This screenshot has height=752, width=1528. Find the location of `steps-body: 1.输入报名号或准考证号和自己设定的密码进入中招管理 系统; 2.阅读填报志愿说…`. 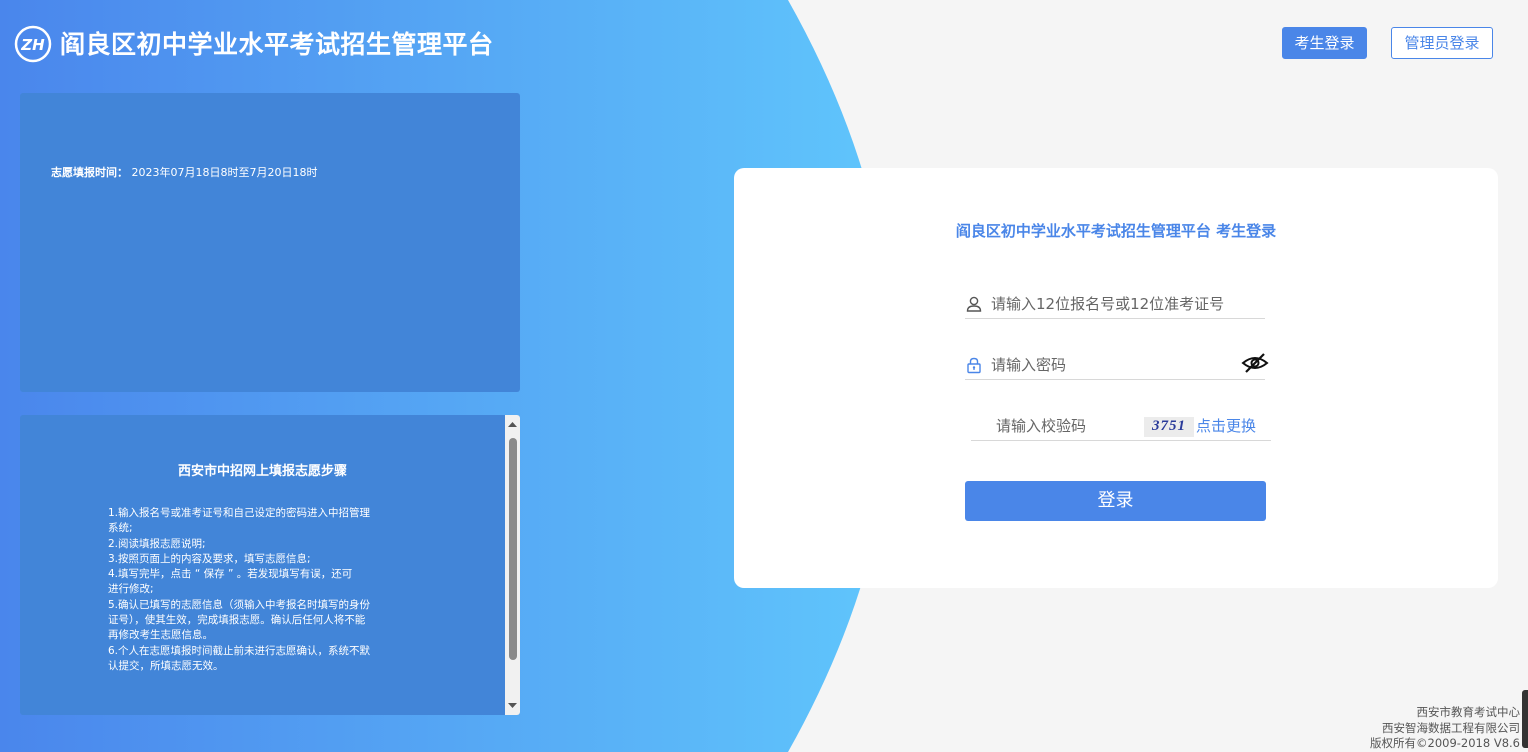

steps-body: 1.输入报名号或准考证号和自己设定的密码进入中招管理 系统; 2.阅读填报志愿说… is located at coordinates (259, 590).